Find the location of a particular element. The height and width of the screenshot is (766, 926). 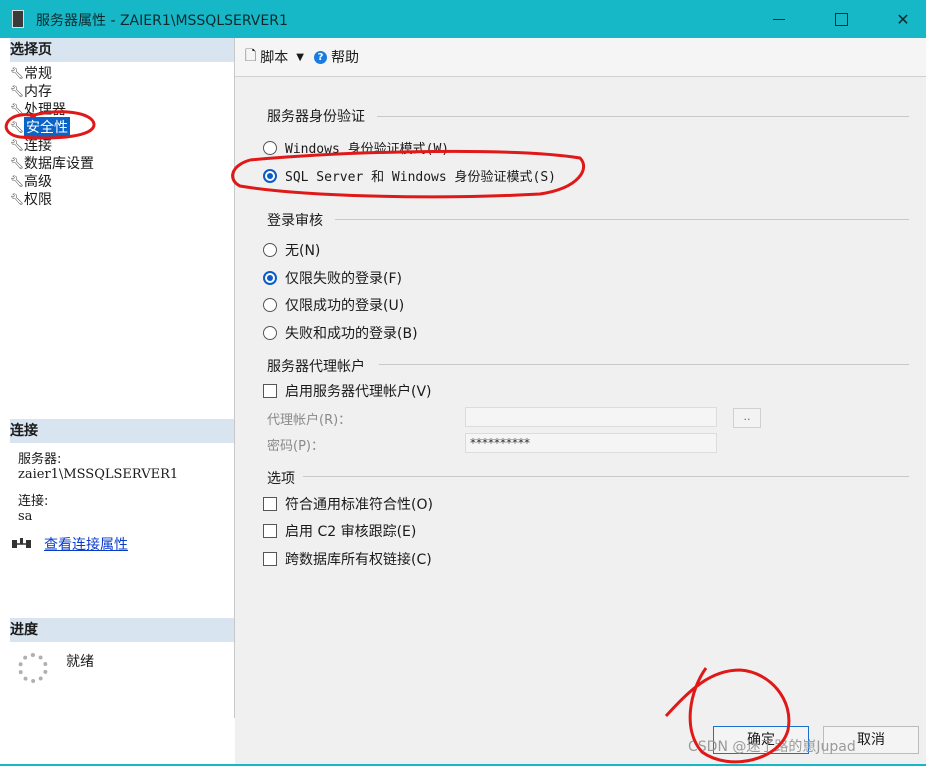

audit-none-radio: 无(N) is located at coordinates (291, 250).